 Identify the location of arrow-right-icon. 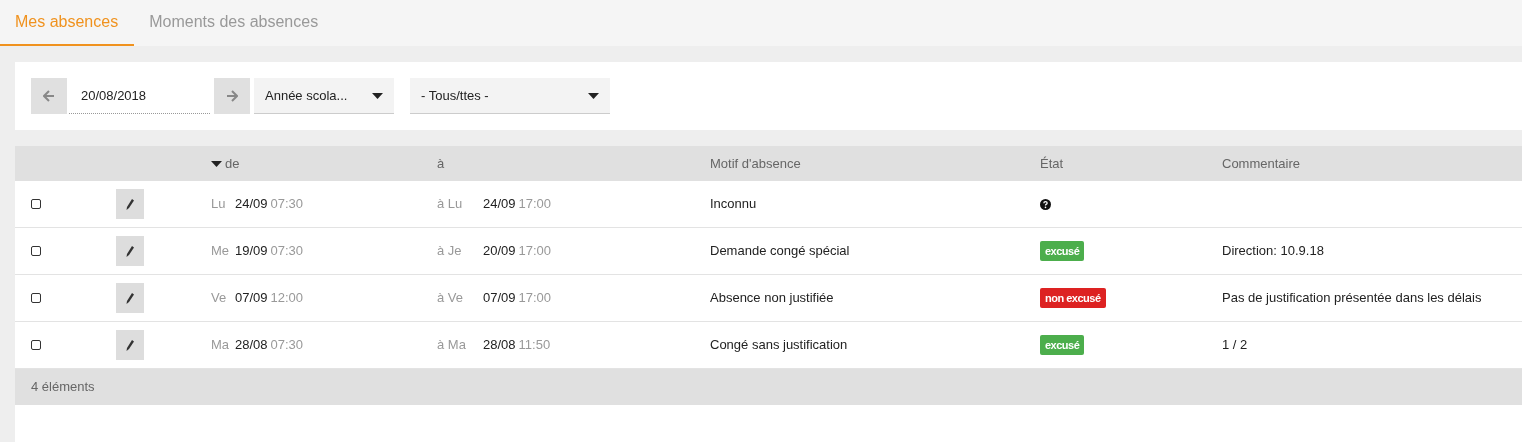
(232, 96).